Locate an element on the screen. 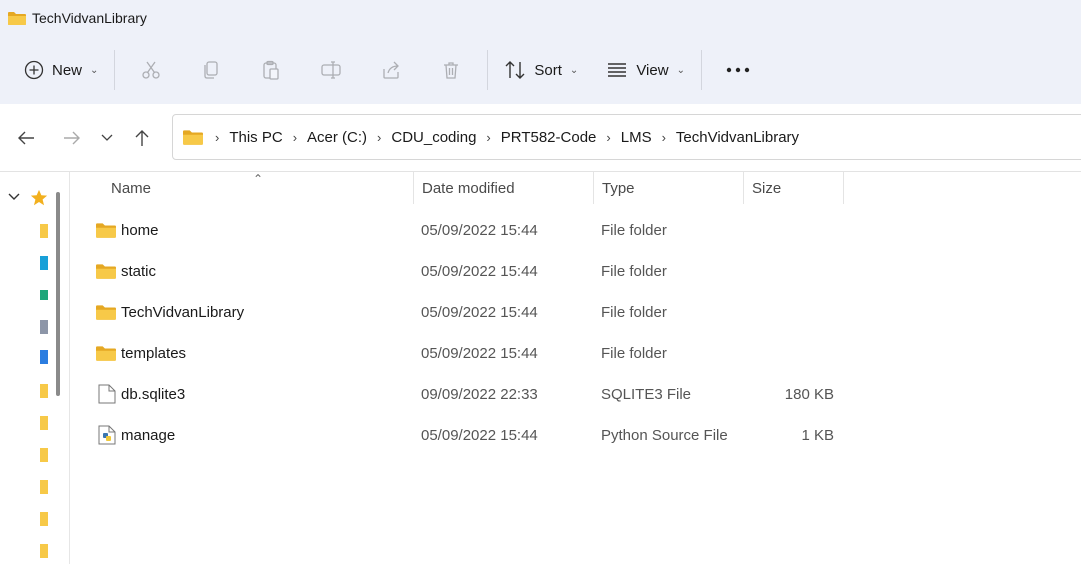 The height and width of the screenshot is (564, 1081). sort-label: Sort is located at coordinates (548, 70).